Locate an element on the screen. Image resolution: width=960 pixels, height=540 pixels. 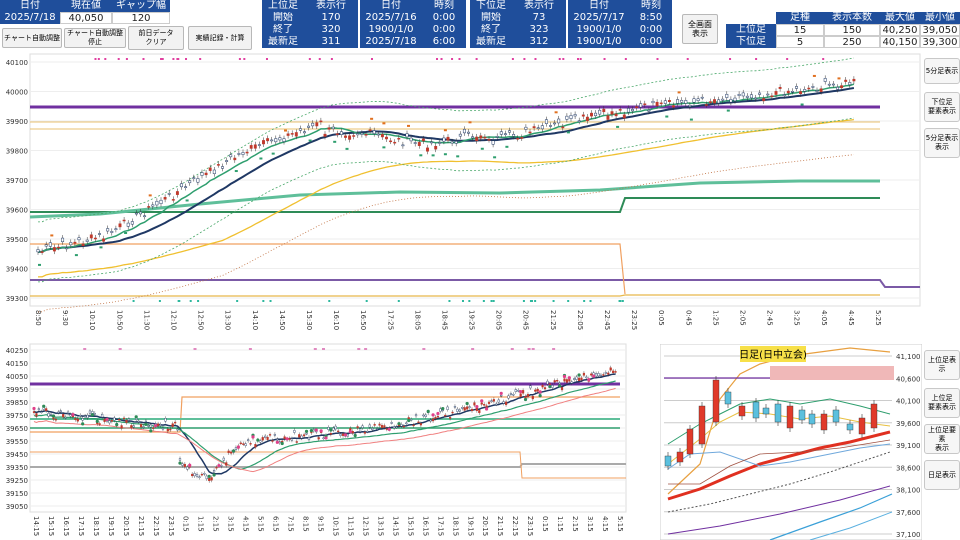
upper-end-value: 320 is located at coordinates (331, 30).